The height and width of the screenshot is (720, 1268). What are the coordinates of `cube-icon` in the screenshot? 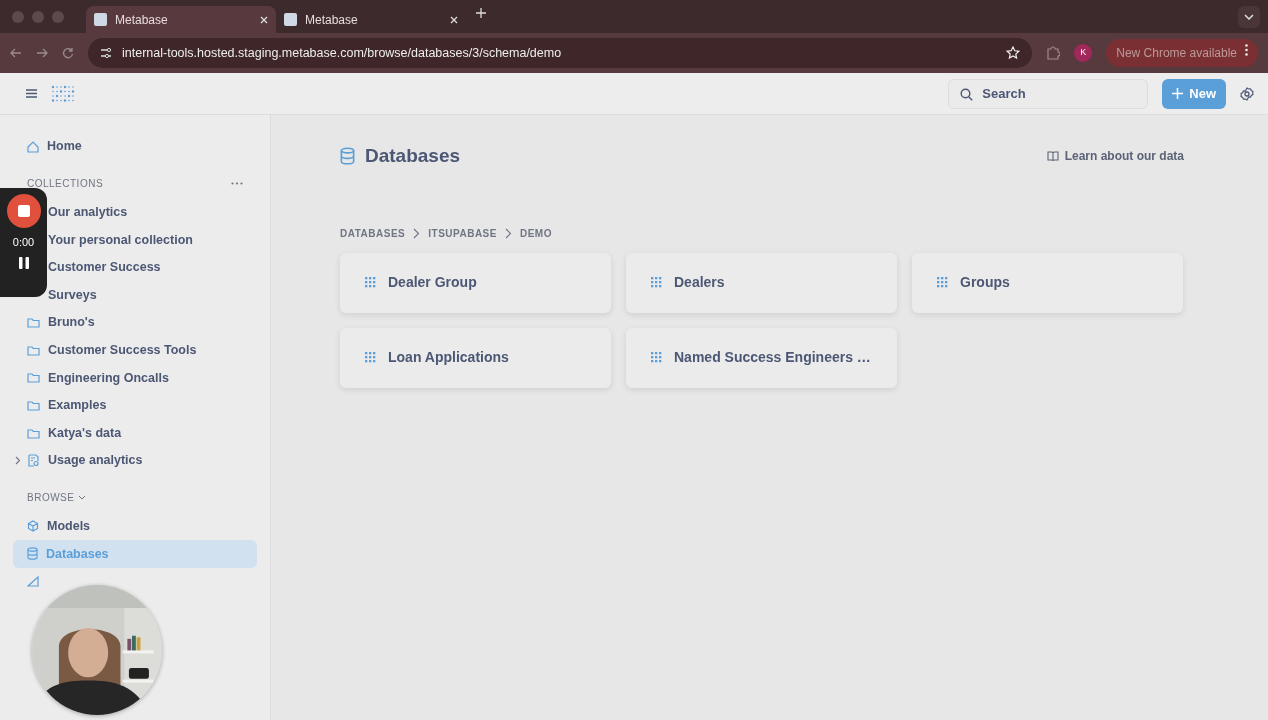 It's located at (33, 526).